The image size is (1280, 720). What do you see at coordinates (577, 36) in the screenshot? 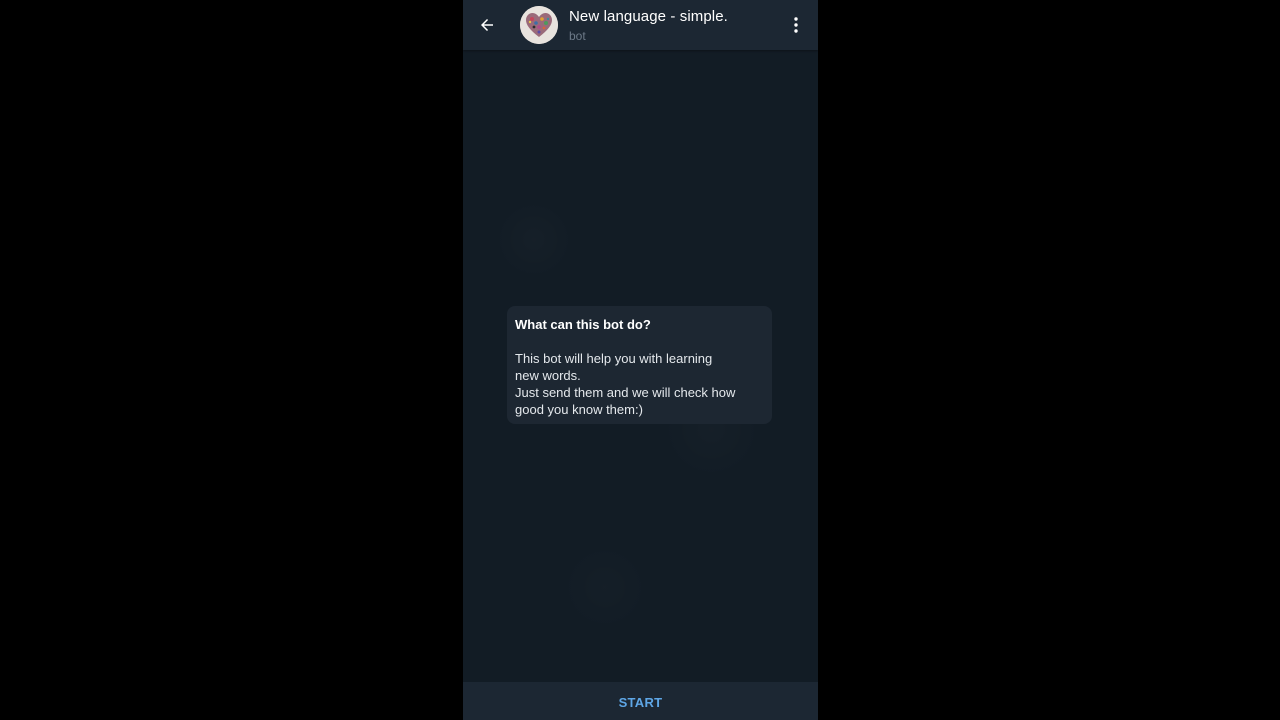
I see `chat-subtitle: bot` at bounding box center [577, 36].